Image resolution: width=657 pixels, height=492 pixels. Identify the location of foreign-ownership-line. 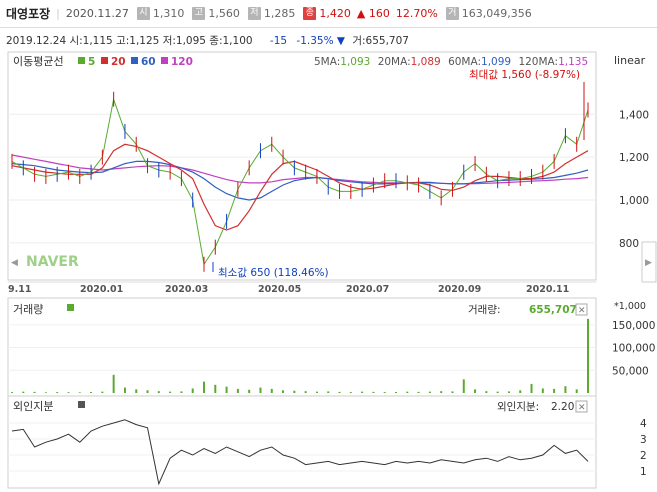
(300, 452).